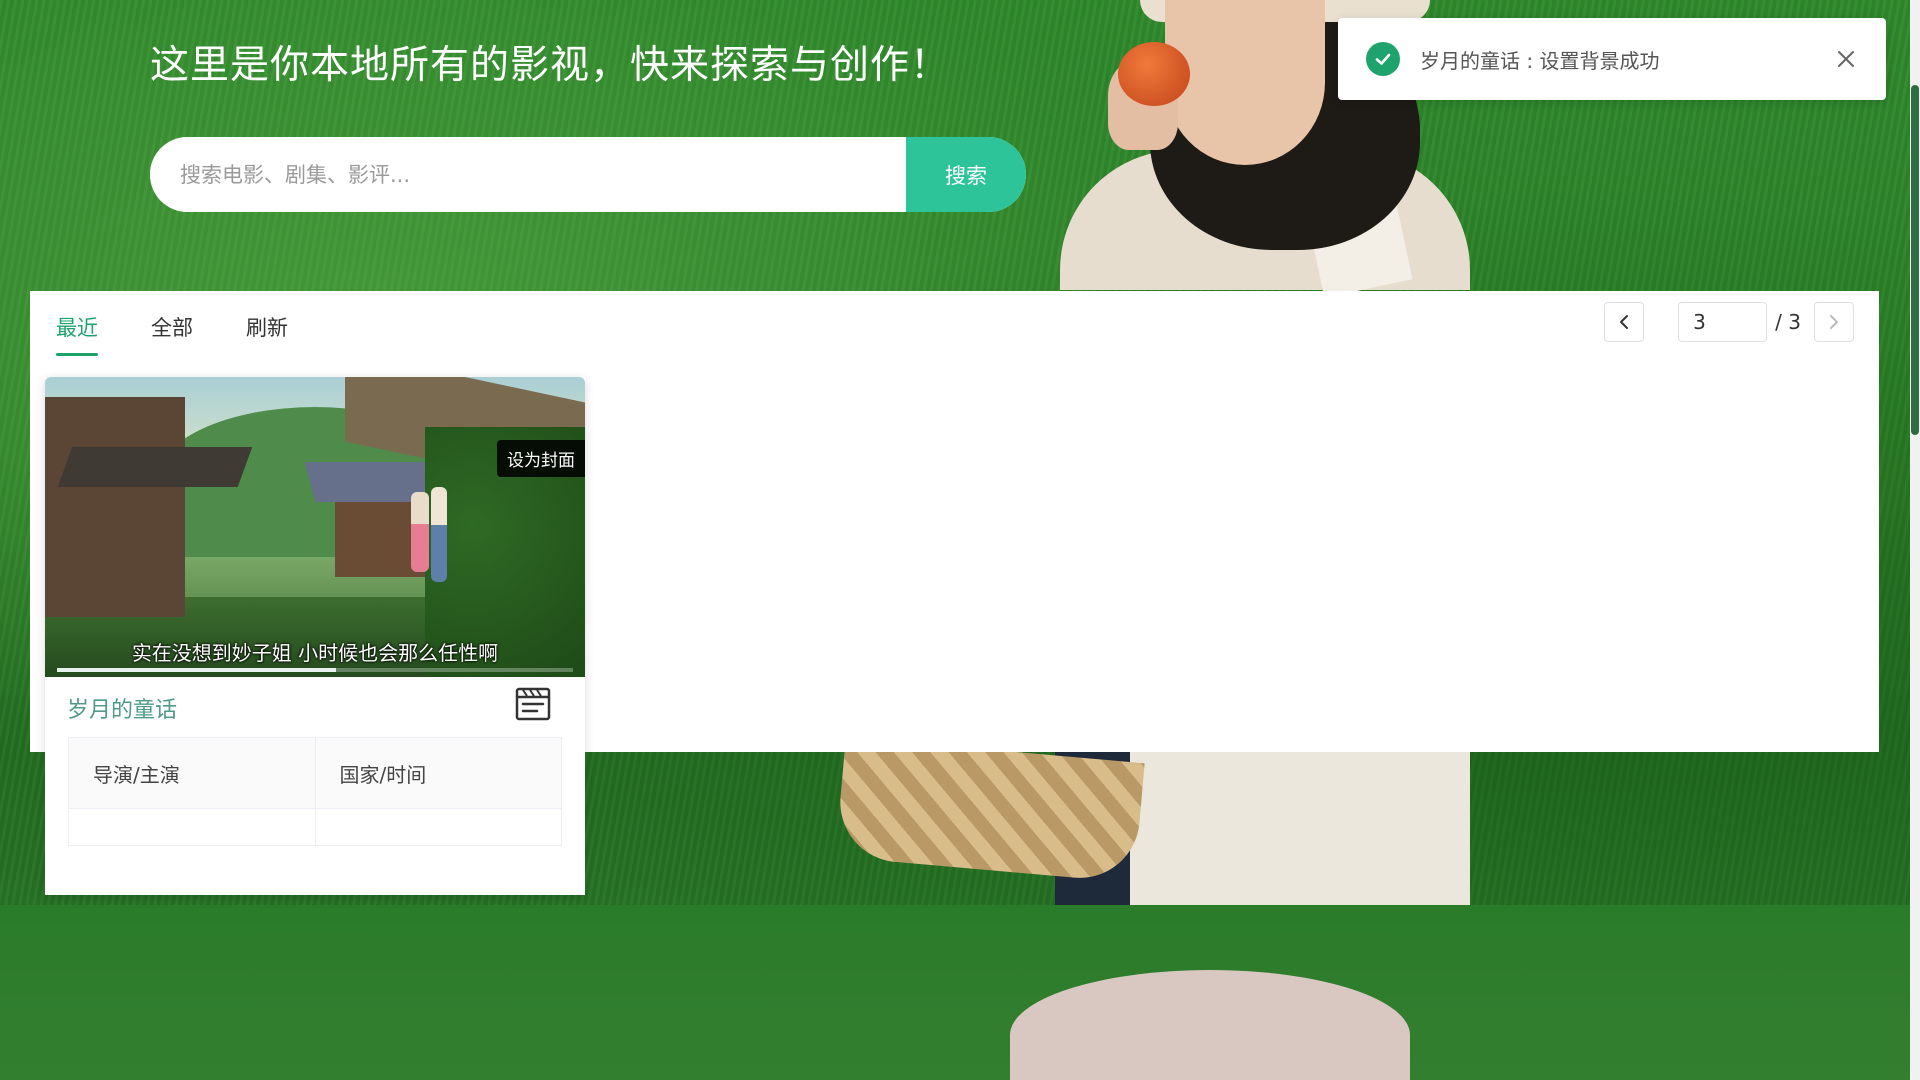 The height and width of the screenshot is (1080, 1920). What do you see at coordinates (966, 174) in the screenshot?
I see `search-button: 搜索` at bounding box center [966, 174].